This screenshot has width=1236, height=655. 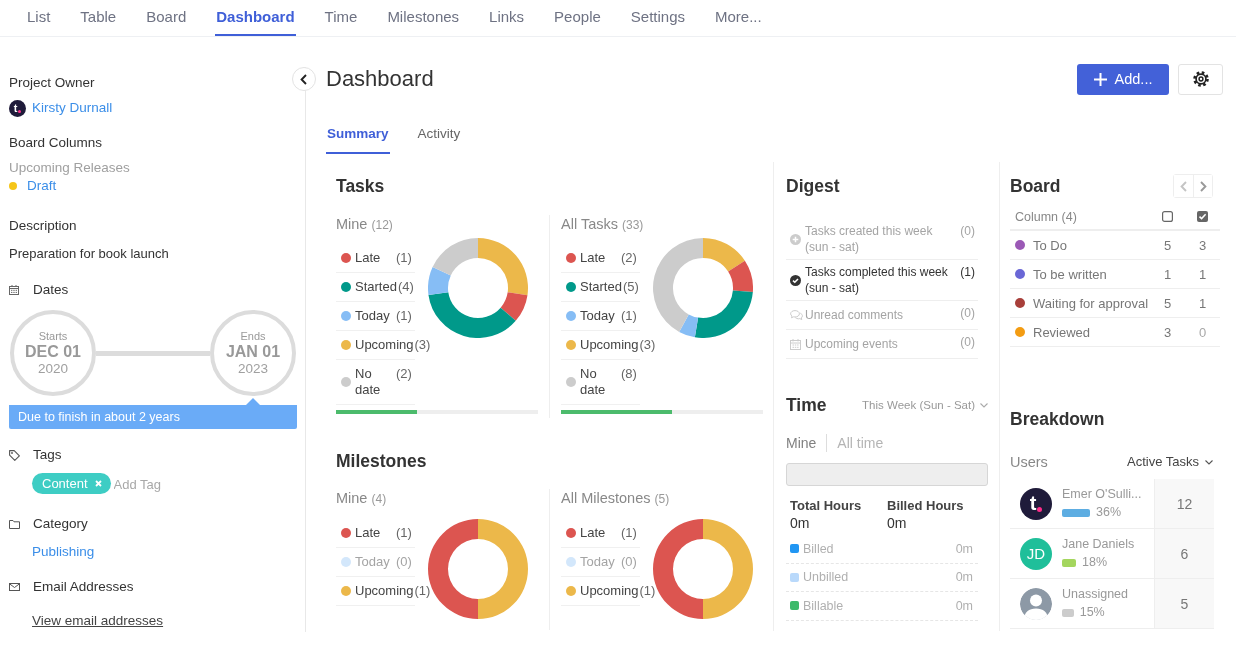 What do you see at coordinates (1062, 332) in the screenshot?
I see `column-name: Reviewed` at bounding box center [1062, 332].